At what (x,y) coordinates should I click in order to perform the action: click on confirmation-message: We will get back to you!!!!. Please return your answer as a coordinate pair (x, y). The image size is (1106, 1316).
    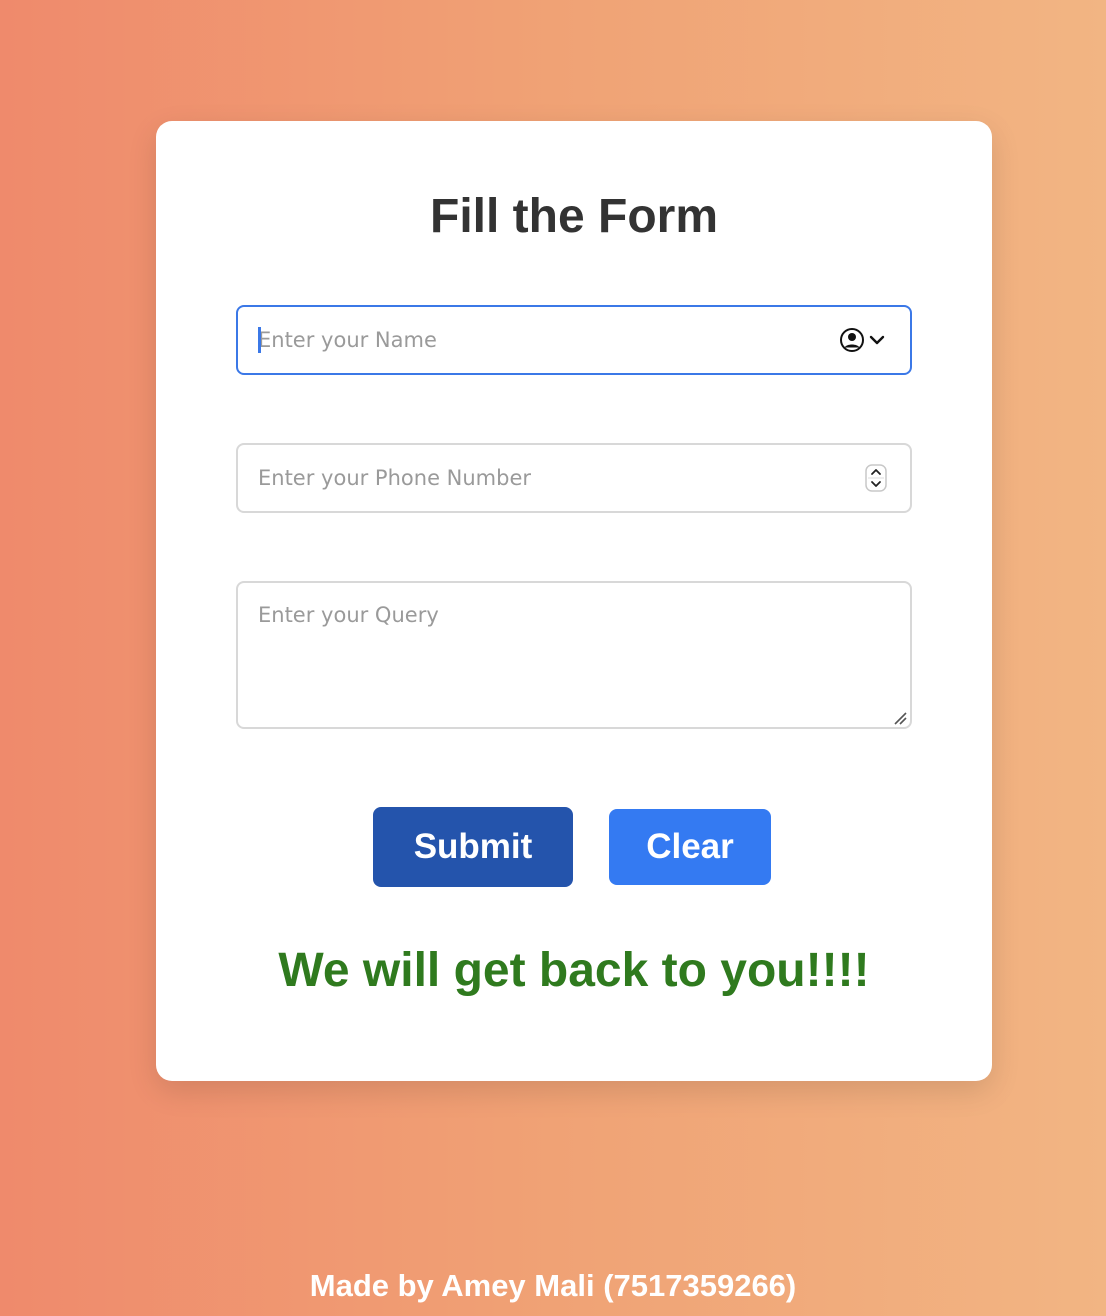
    Looking at the image, I should click on (574, 970).